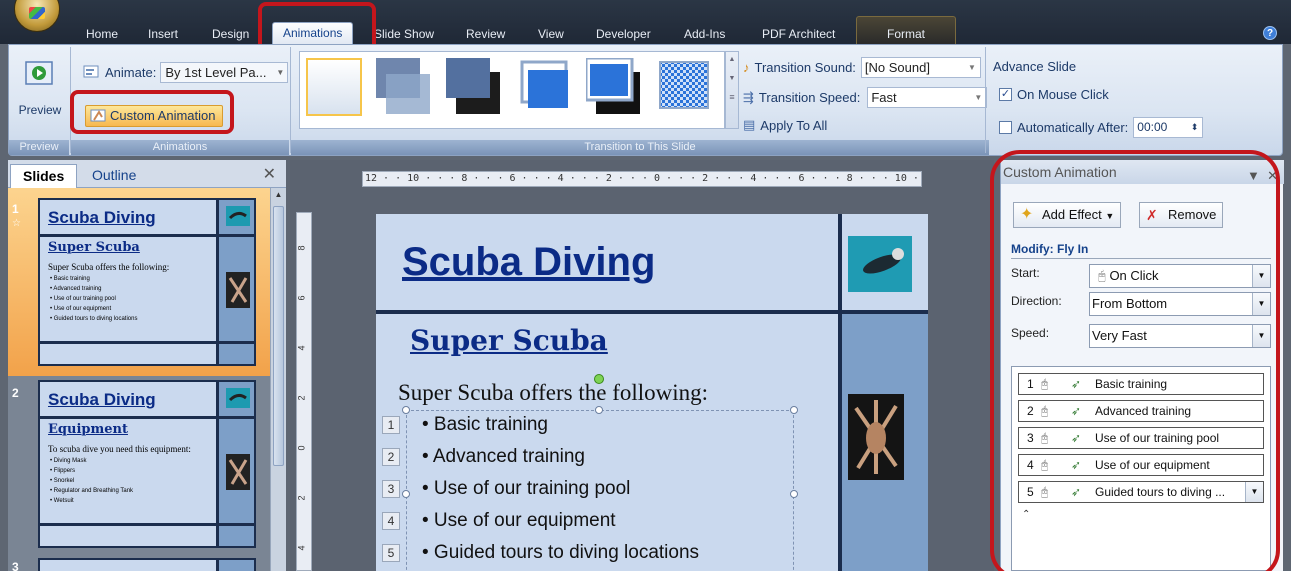 This screenshot has height=571, width=1291. I want to click on help-icon: ?, so click(1270, 33).